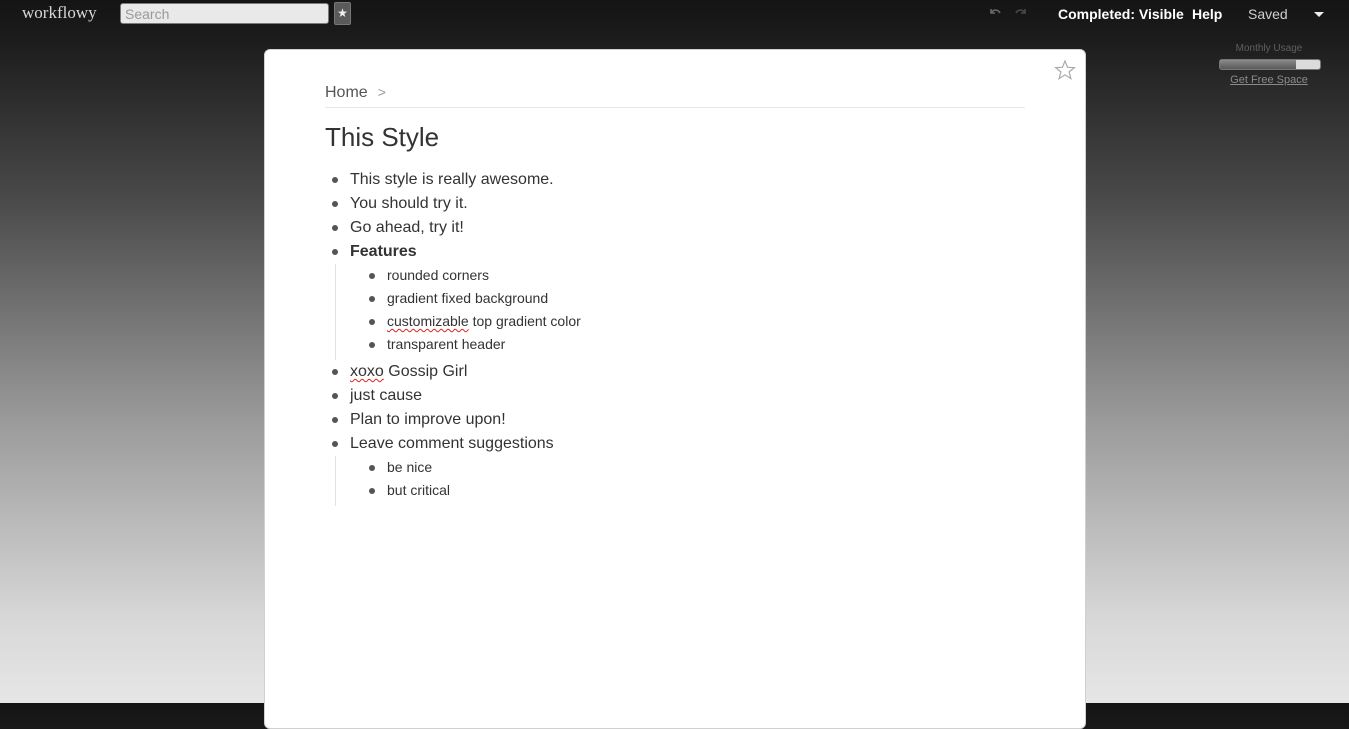  Describe the element at coordinates (224, 13) in the screenshot. I see `search-input` at that location.